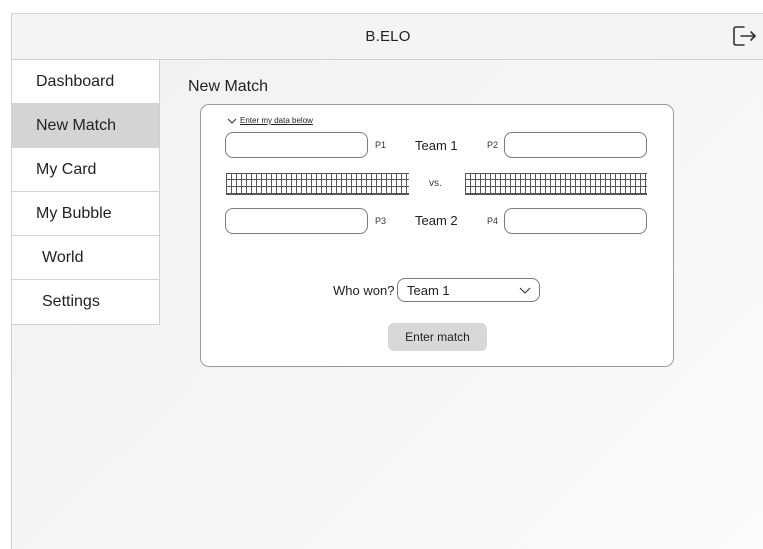  What do you see at coordinates (74, 213) in the screenshot?
I see `sidebar-item-label: My Bubble` at bounding box center [74, 213].